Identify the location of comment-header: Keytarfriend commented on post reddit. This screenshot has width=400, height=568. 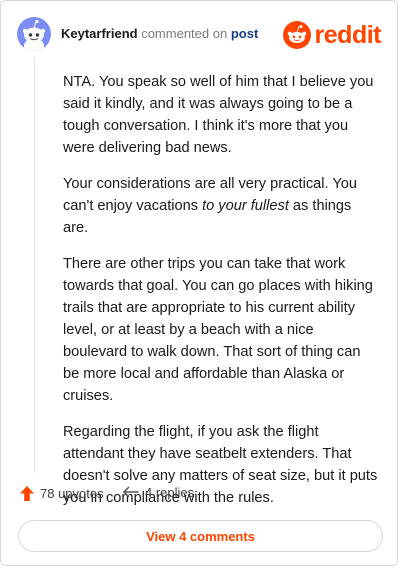
(199, 35).